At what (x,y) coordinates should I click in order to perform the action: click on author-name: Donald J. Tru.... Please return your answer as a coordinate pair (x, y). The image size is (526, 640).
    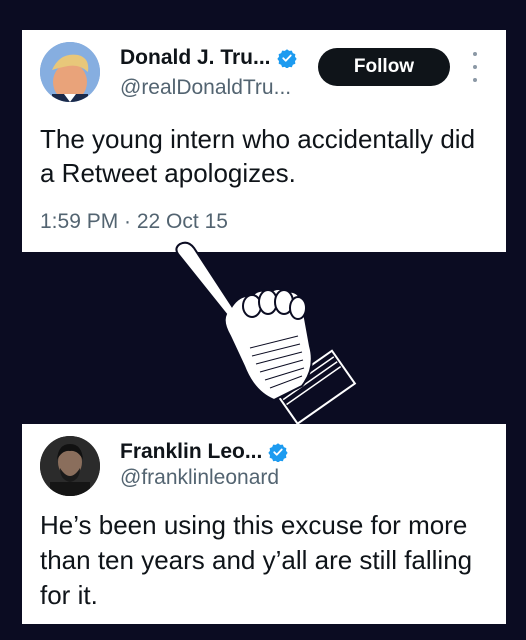
    Looking at the image, I should click on (195, 58).